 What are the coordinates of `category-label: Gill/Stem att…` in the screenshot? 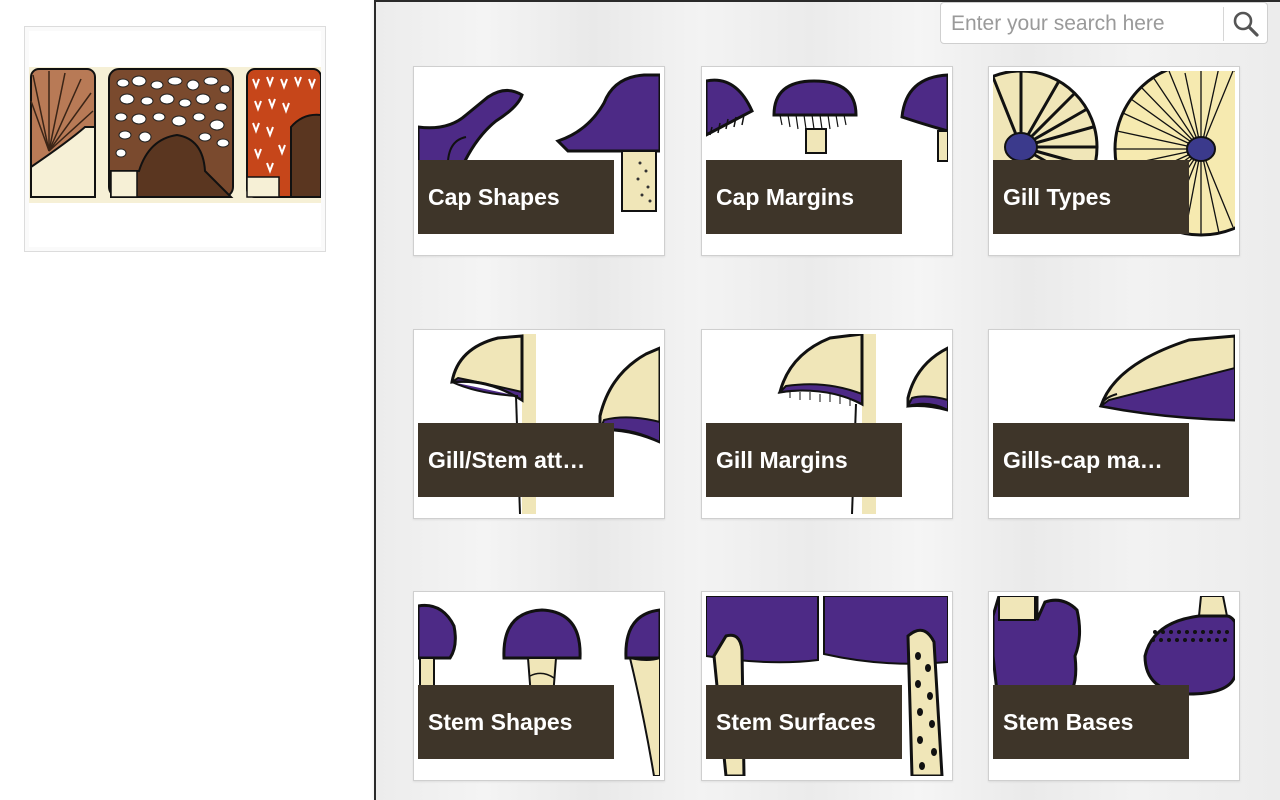 It's located at (516, 460).